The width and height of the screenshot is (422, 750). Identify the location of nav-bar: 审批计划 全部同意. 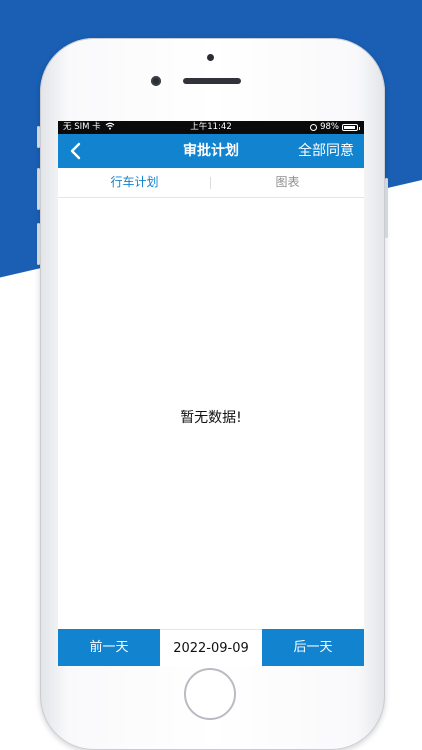
(211, 151).